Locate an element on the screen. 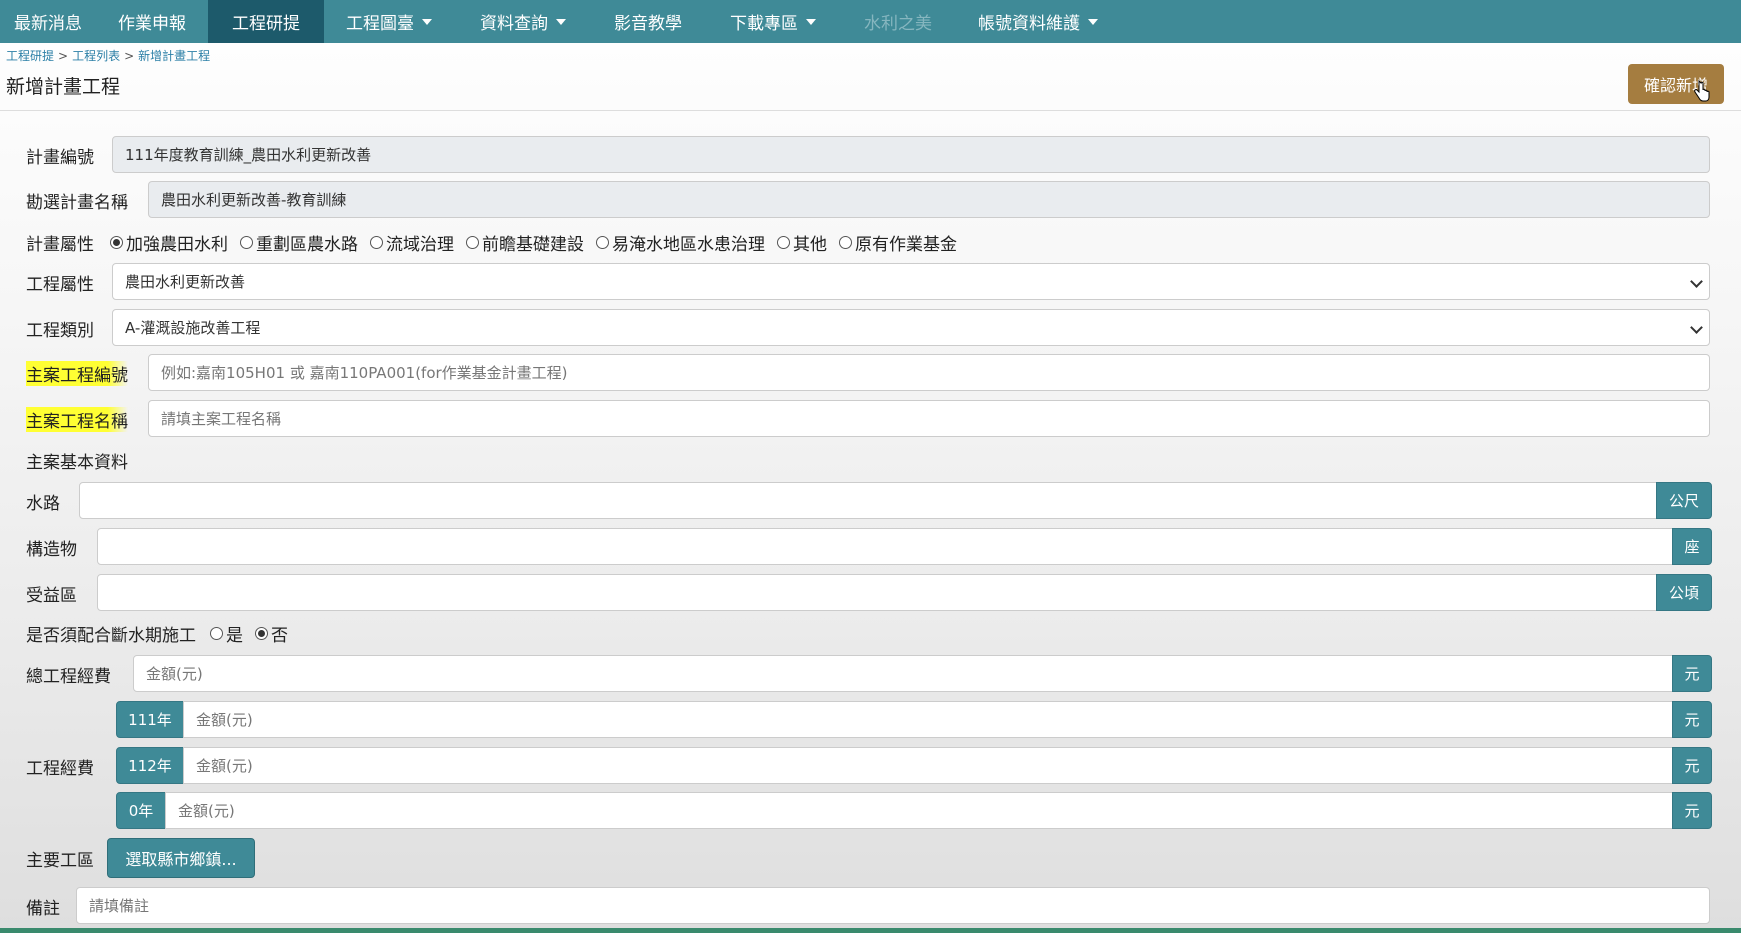 This screenshot has height=933, width=1741. breadcrumb: 工程研提 > 工程列表 > 新增計畫工程 is located at coordinates (108, 55).